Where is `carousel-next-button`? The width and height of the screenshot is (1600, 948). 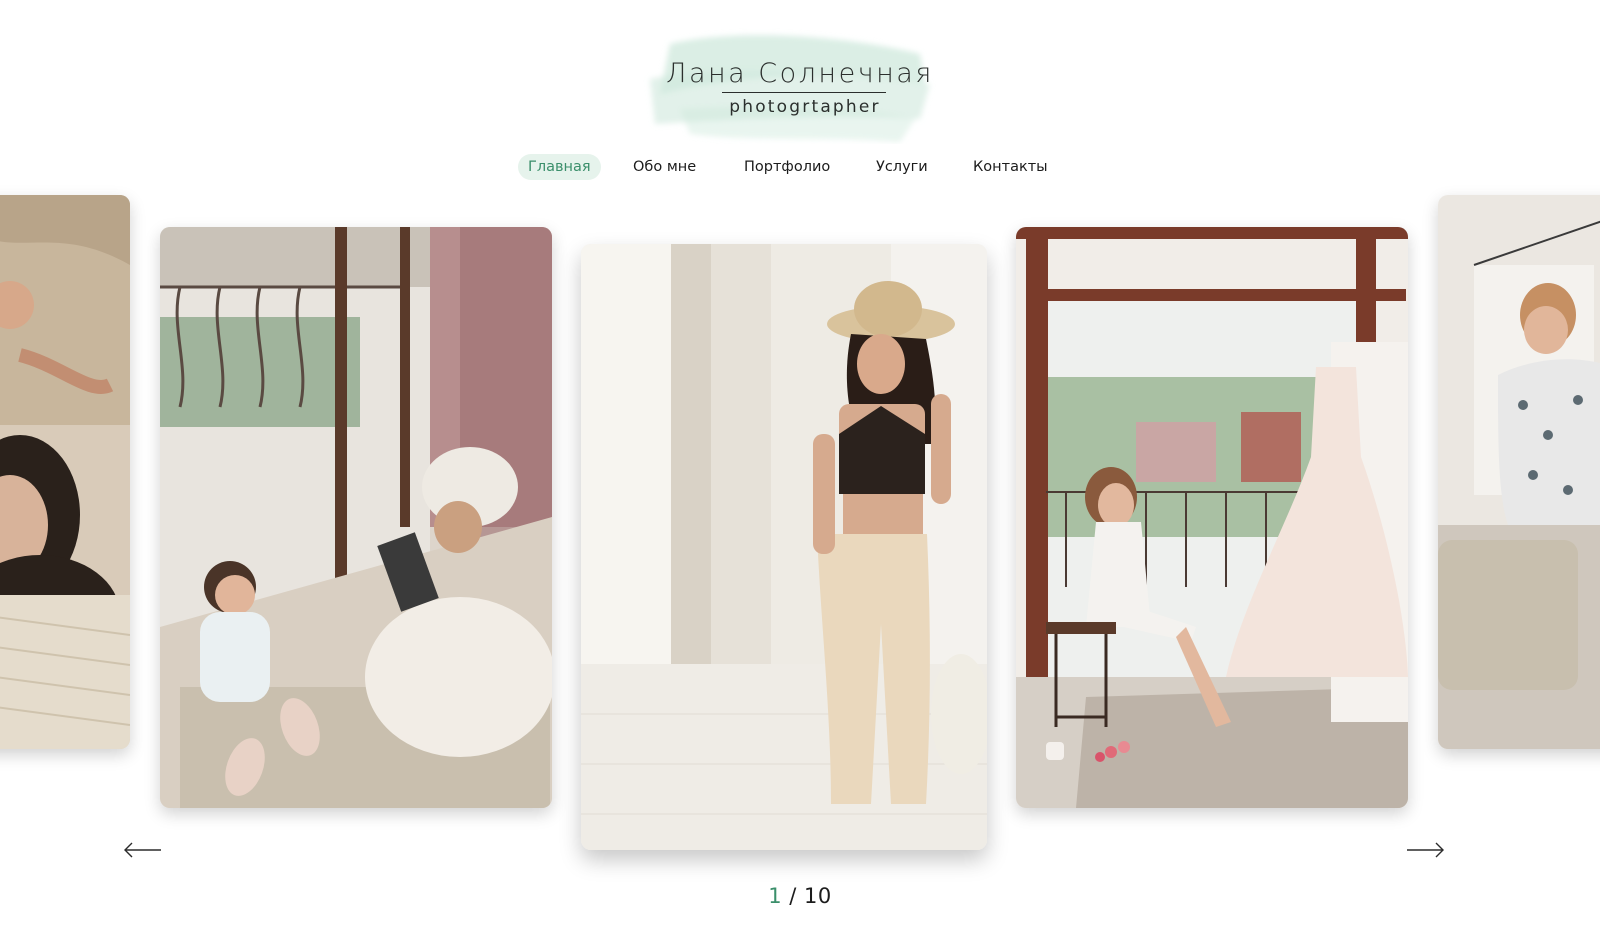
carousel-next-button is located at coordinates (1425, 850).